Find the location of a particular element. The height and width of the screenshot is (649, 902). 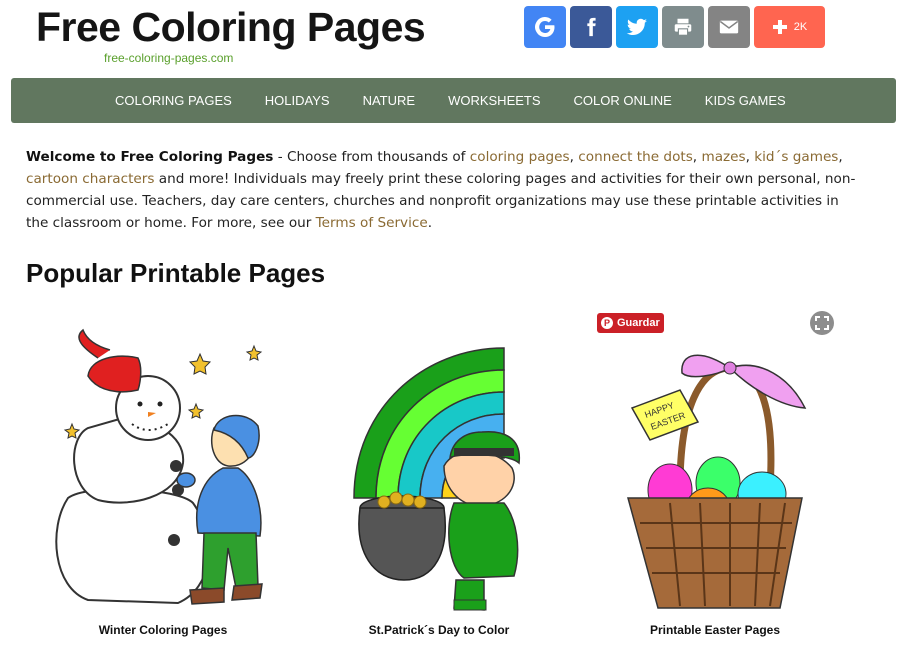

pinterest-icon: P is located at coordinates (607, 323).